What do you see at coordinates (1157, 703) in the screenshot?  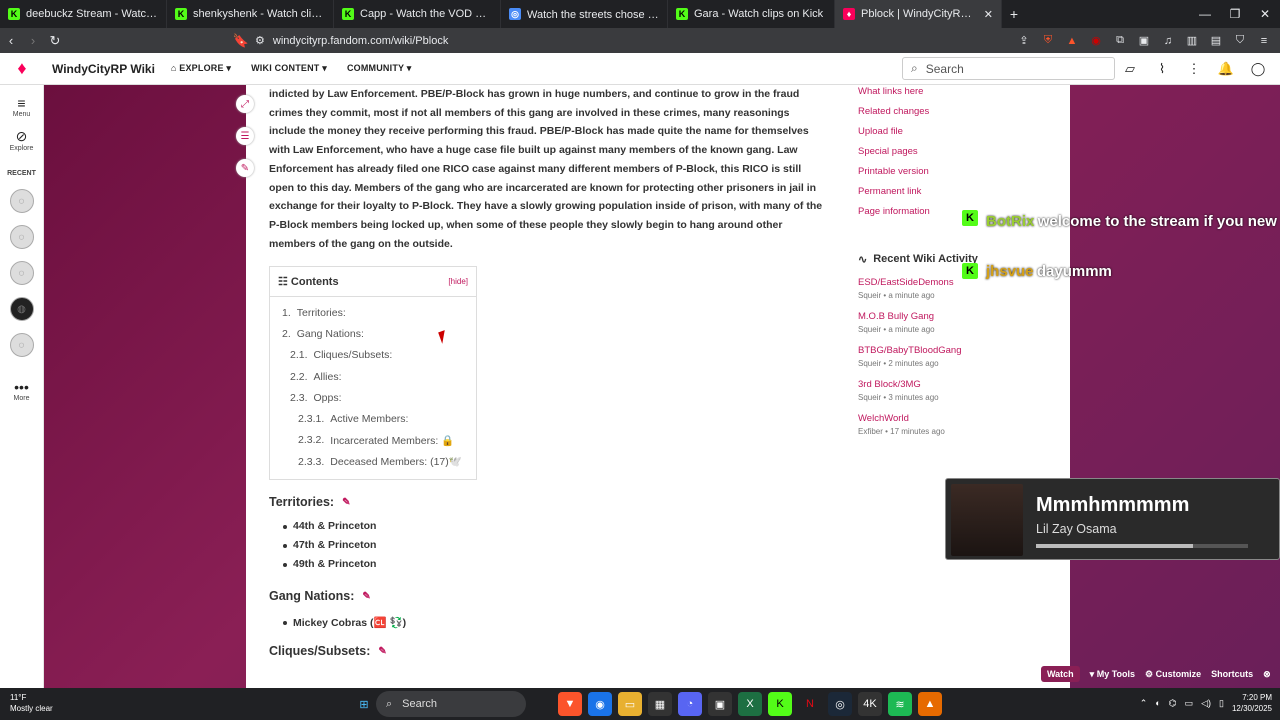 I see `tray-app-icon: ◐` at bounding box center [1157, 703].